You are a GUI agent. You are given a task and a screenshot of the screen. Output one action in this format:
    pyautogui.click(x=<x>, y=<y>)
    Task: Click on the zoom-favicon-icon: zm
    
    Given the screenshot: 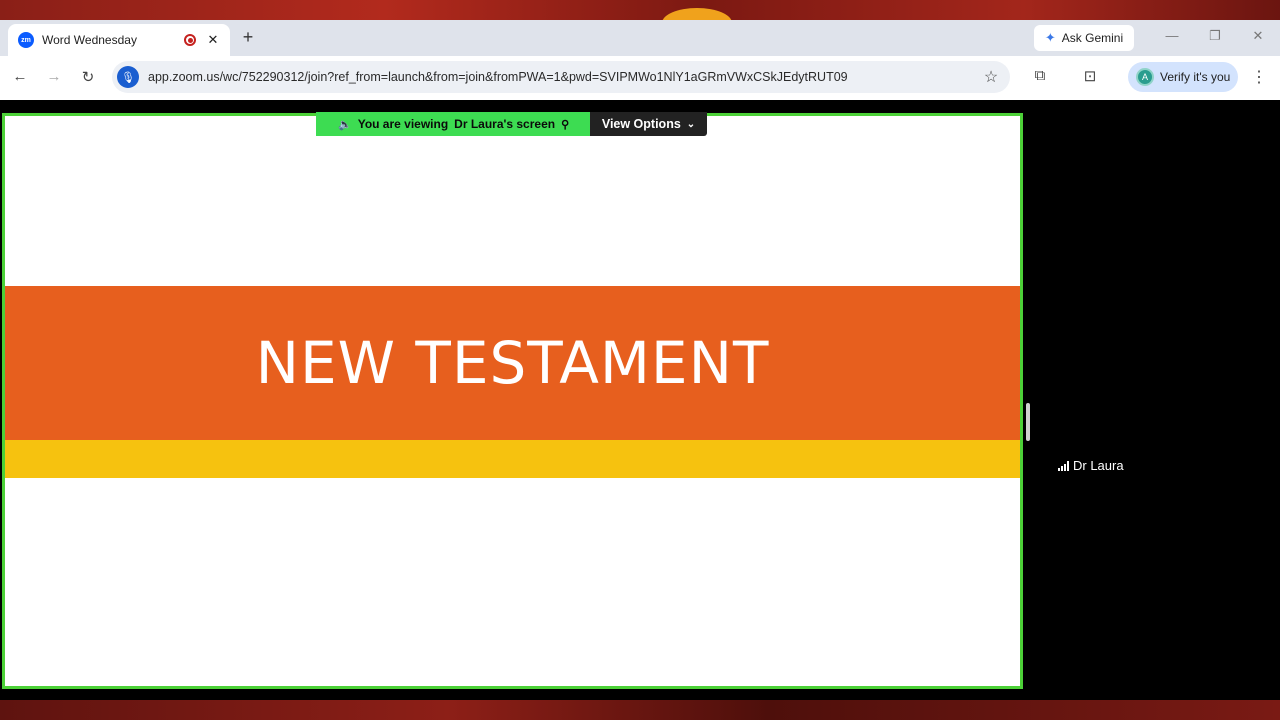 What is the action you would take?
    pyautogui.click(x=26, y=40)
    